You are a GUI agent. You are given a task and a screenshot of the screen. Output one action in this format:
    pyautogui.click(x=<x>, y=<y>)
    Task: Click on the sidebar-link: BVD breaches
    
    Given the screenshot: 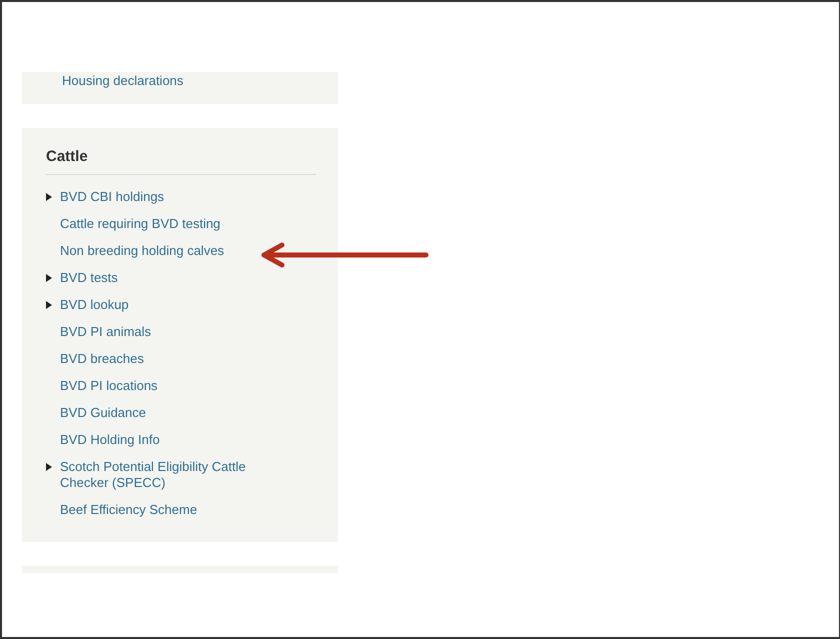 What is the action you would take?
    pyautogui.click(x=102, y=359)
    